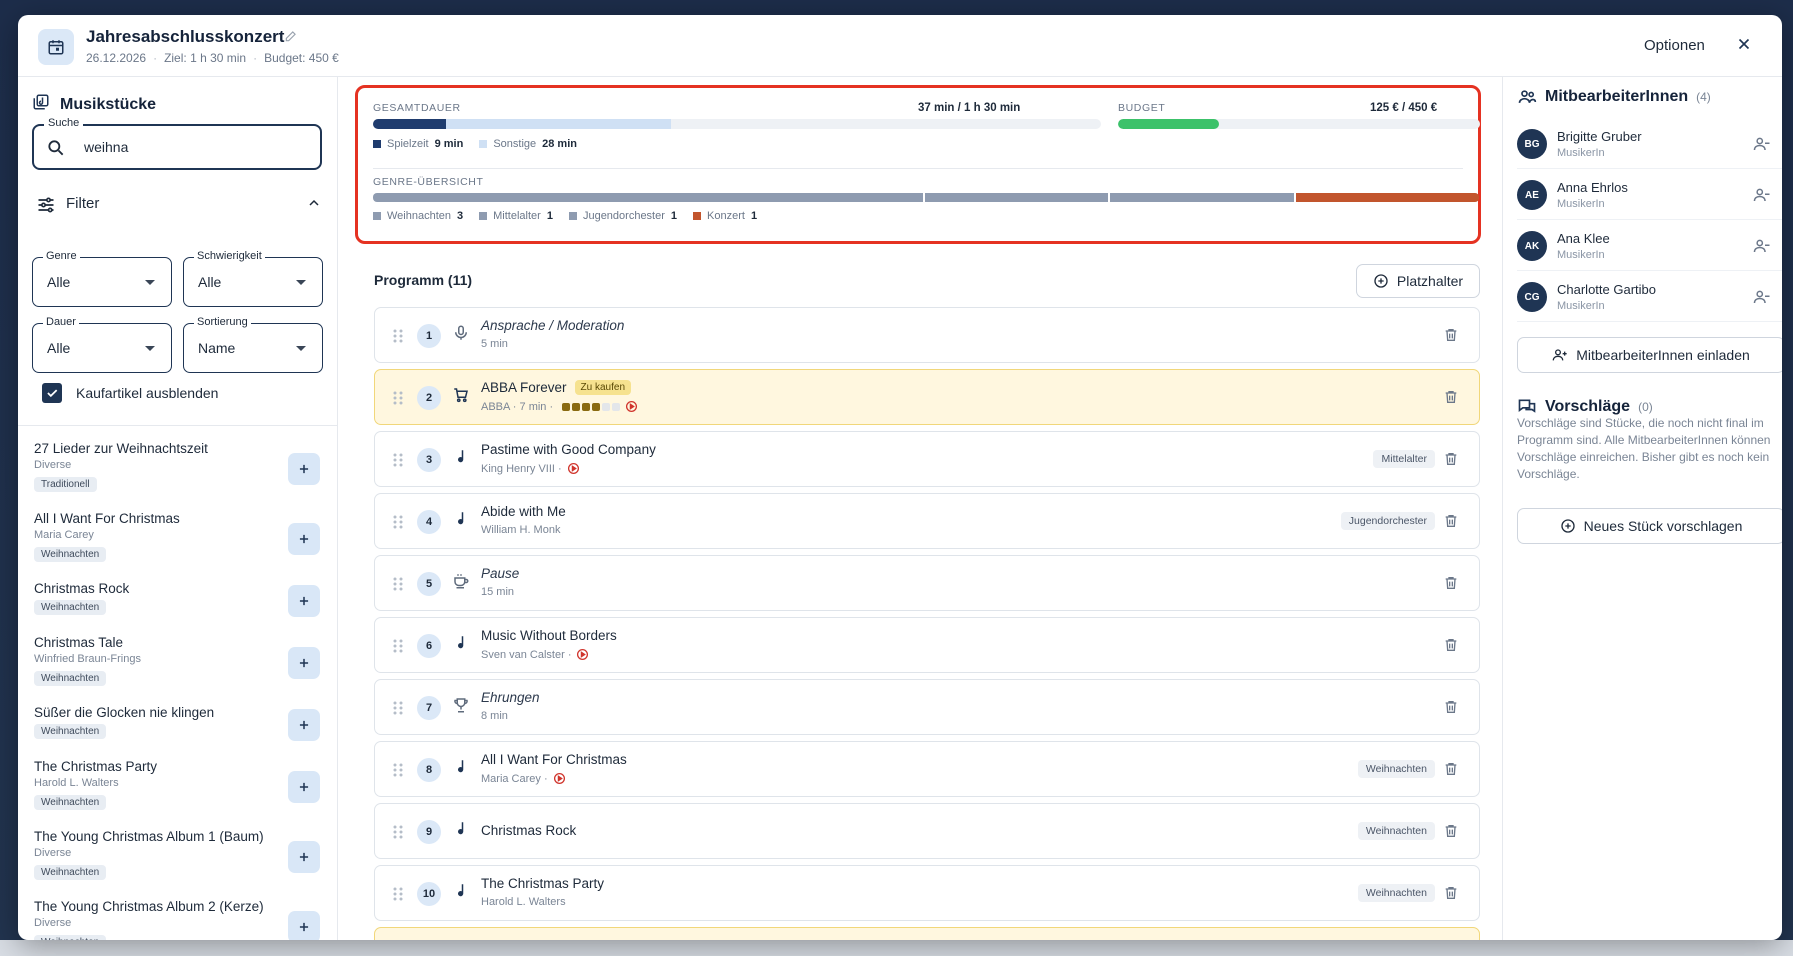 The image size is (1793, 956). What do you see at coordinates (210, 282) in the screenshot?
I see `difficulty-select-value: Alle` at bounding box center [210, 282].